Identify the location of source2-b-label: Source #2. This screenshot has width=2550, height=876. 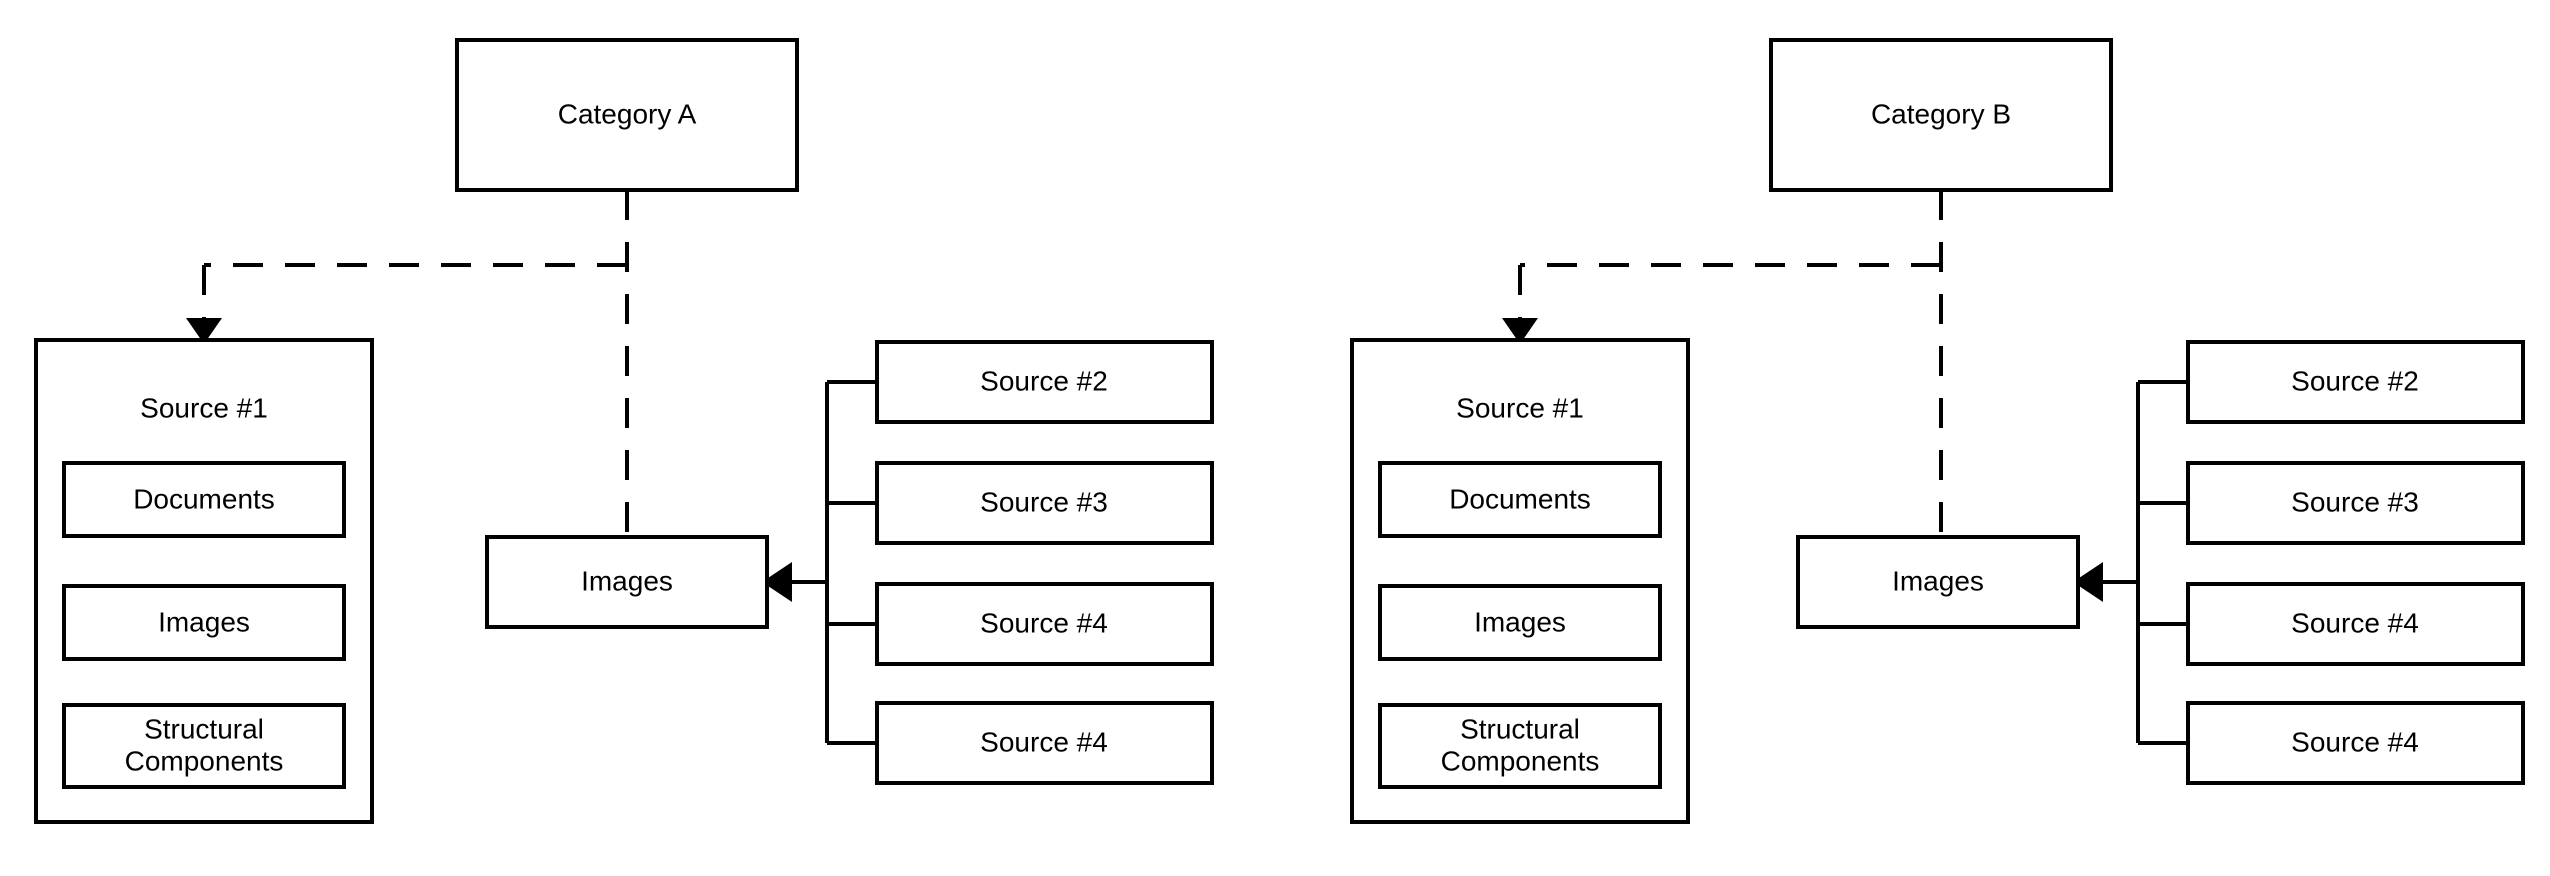
(2355, 380).